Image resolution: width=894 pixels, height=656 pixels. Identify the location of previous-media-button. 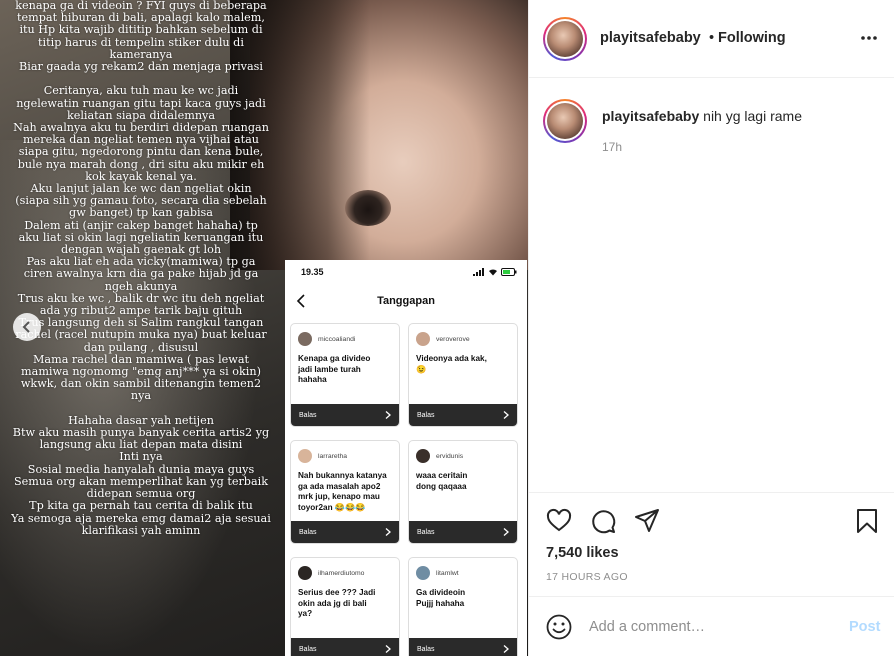
(27, 327).